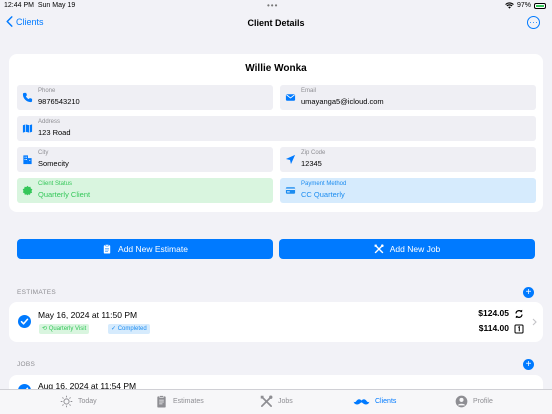 This screenshot has height=414, width=552. I want to click on wifi-icon, so click(509, 5).